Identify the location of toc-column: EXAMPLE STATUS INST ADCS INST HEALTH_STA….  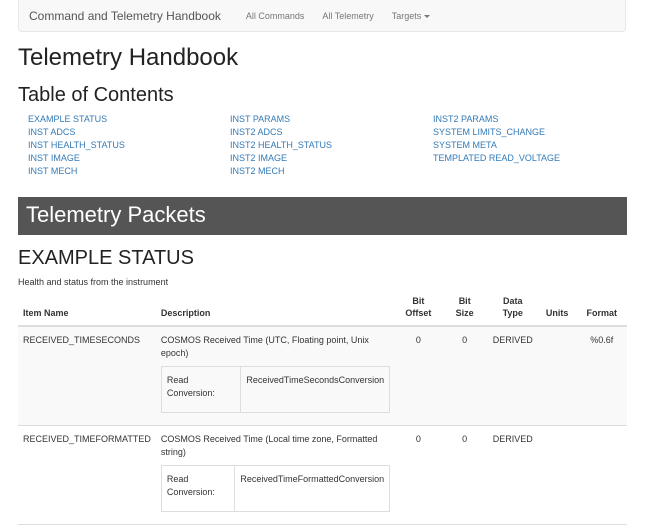
(76, 145).